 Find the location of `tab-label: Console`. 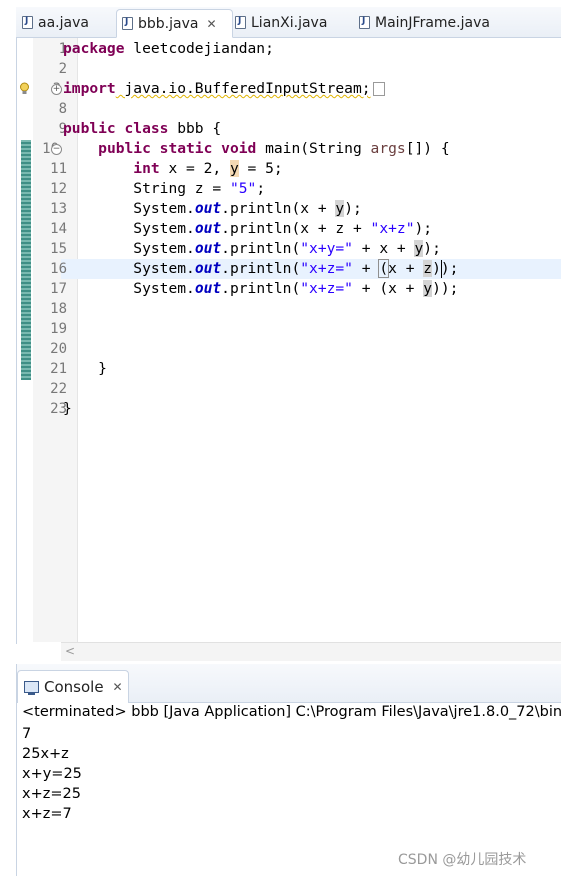

tab-label: Console is located at coordinates (74, 687).